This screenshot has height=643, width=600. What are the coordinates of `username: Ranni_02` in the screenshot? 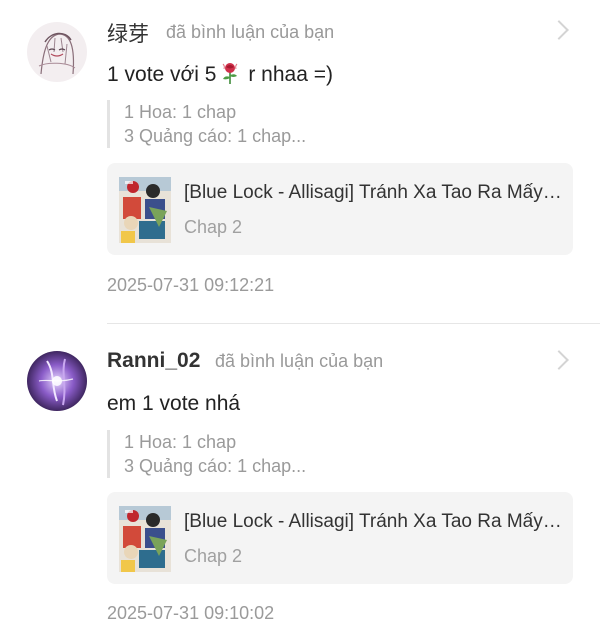 It's located at (153, 361).